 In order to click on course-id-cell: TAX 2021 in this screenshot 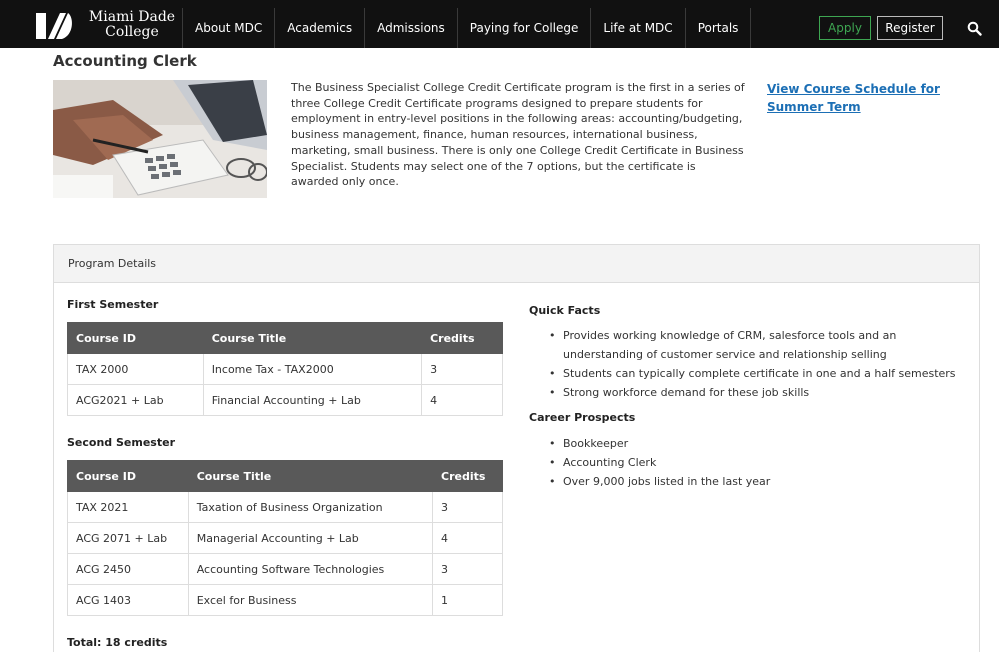, I will do `click(128, 507)`.